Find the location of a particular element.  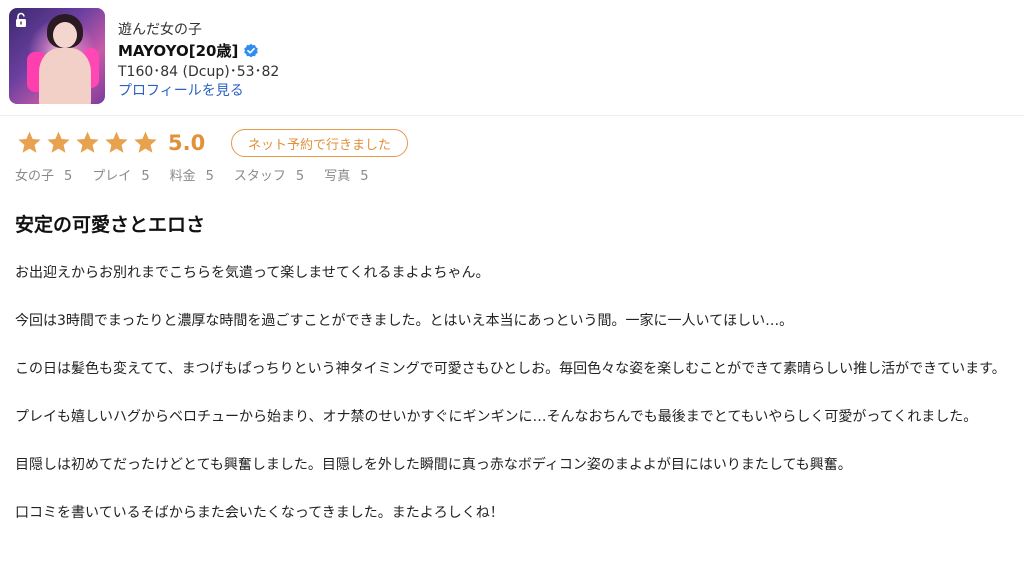

subscore-girl: 女の子 5 is located at coordinates (43, 174).